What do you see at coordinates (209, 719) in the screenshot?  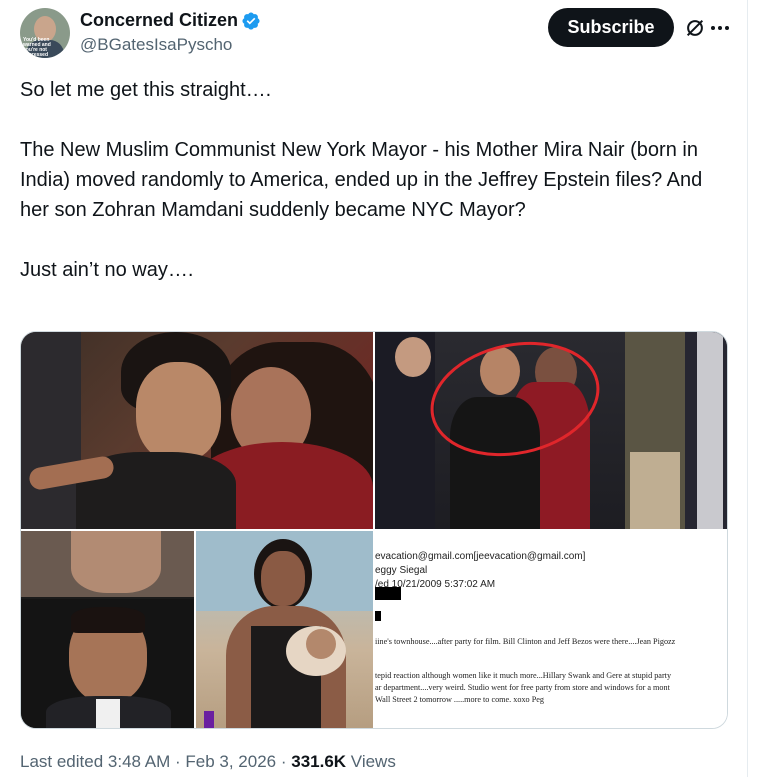 I see `purple-mark` at bounding box center [209, 719].